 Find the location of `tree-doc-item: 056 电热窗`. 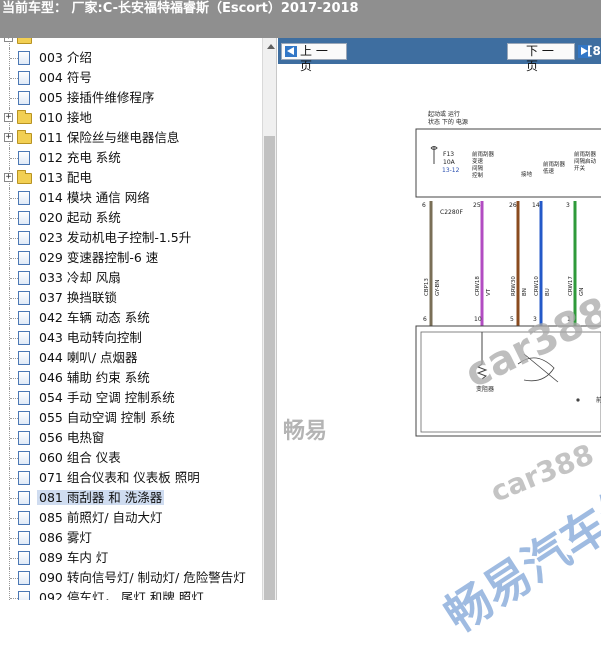

tree-doc-item: 056 电热窗 is located at coordinates (131, 438).